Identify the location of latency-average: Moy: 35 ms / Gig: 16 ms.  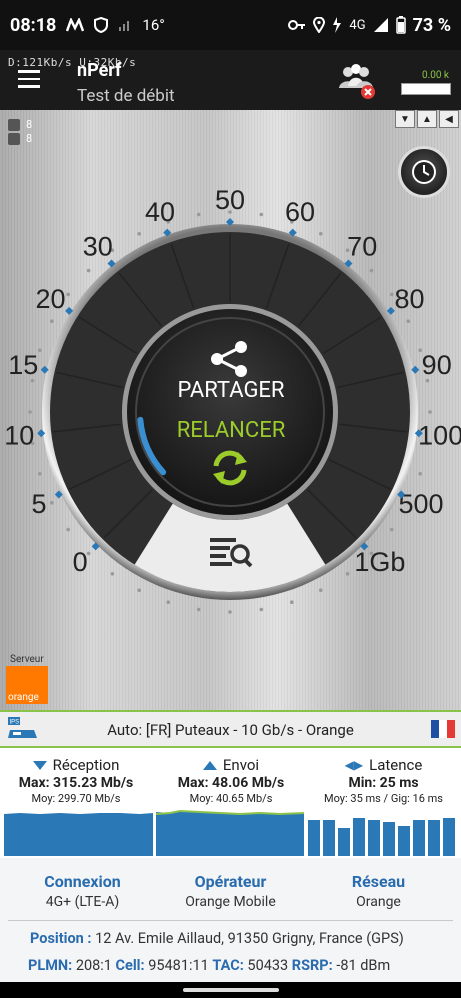
(383, 798).